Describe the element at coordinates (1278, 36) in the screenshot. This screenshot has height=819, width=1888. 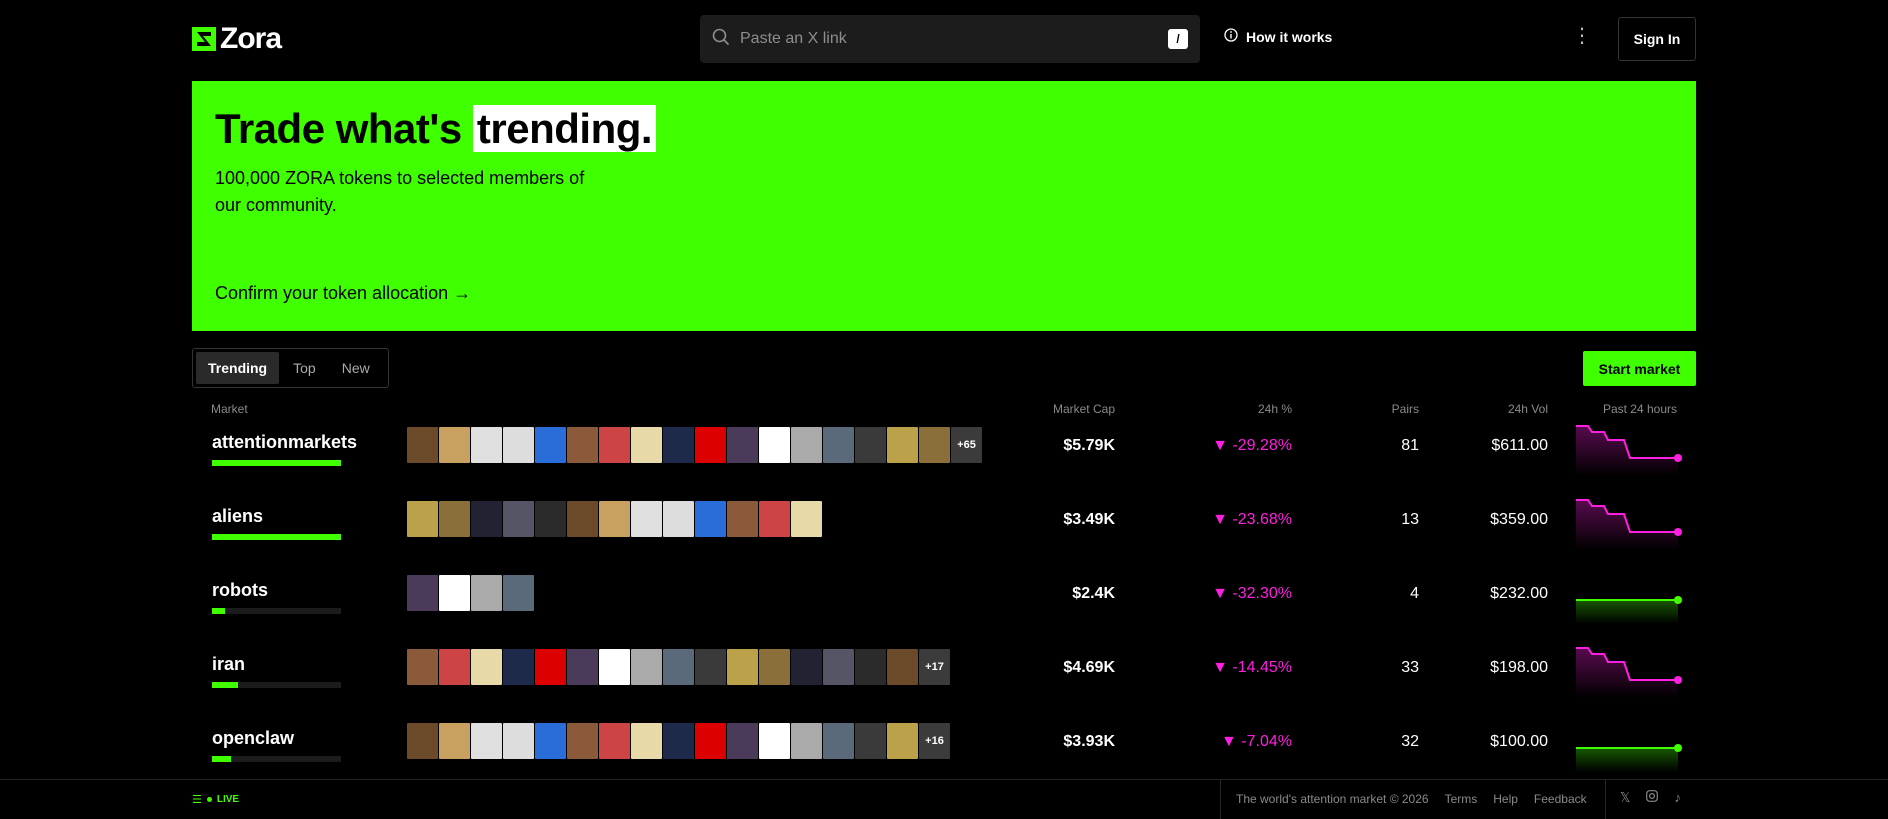
I see `how-it-works-link: How it works` at that location.